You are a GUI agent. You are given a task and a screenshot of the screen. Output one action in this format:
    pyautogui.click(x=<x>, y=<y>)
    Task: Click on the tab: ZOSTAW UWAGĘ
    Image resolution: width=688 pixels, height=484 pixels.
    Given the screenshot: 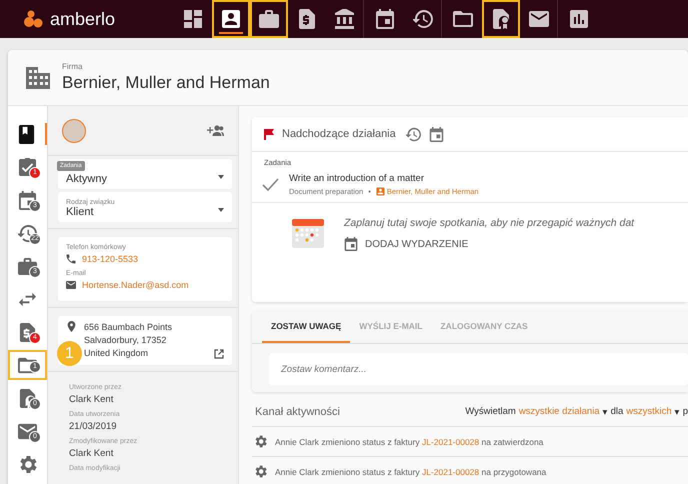 What is the action you would take?
    pyautogui.click(x=306, y=327)
    